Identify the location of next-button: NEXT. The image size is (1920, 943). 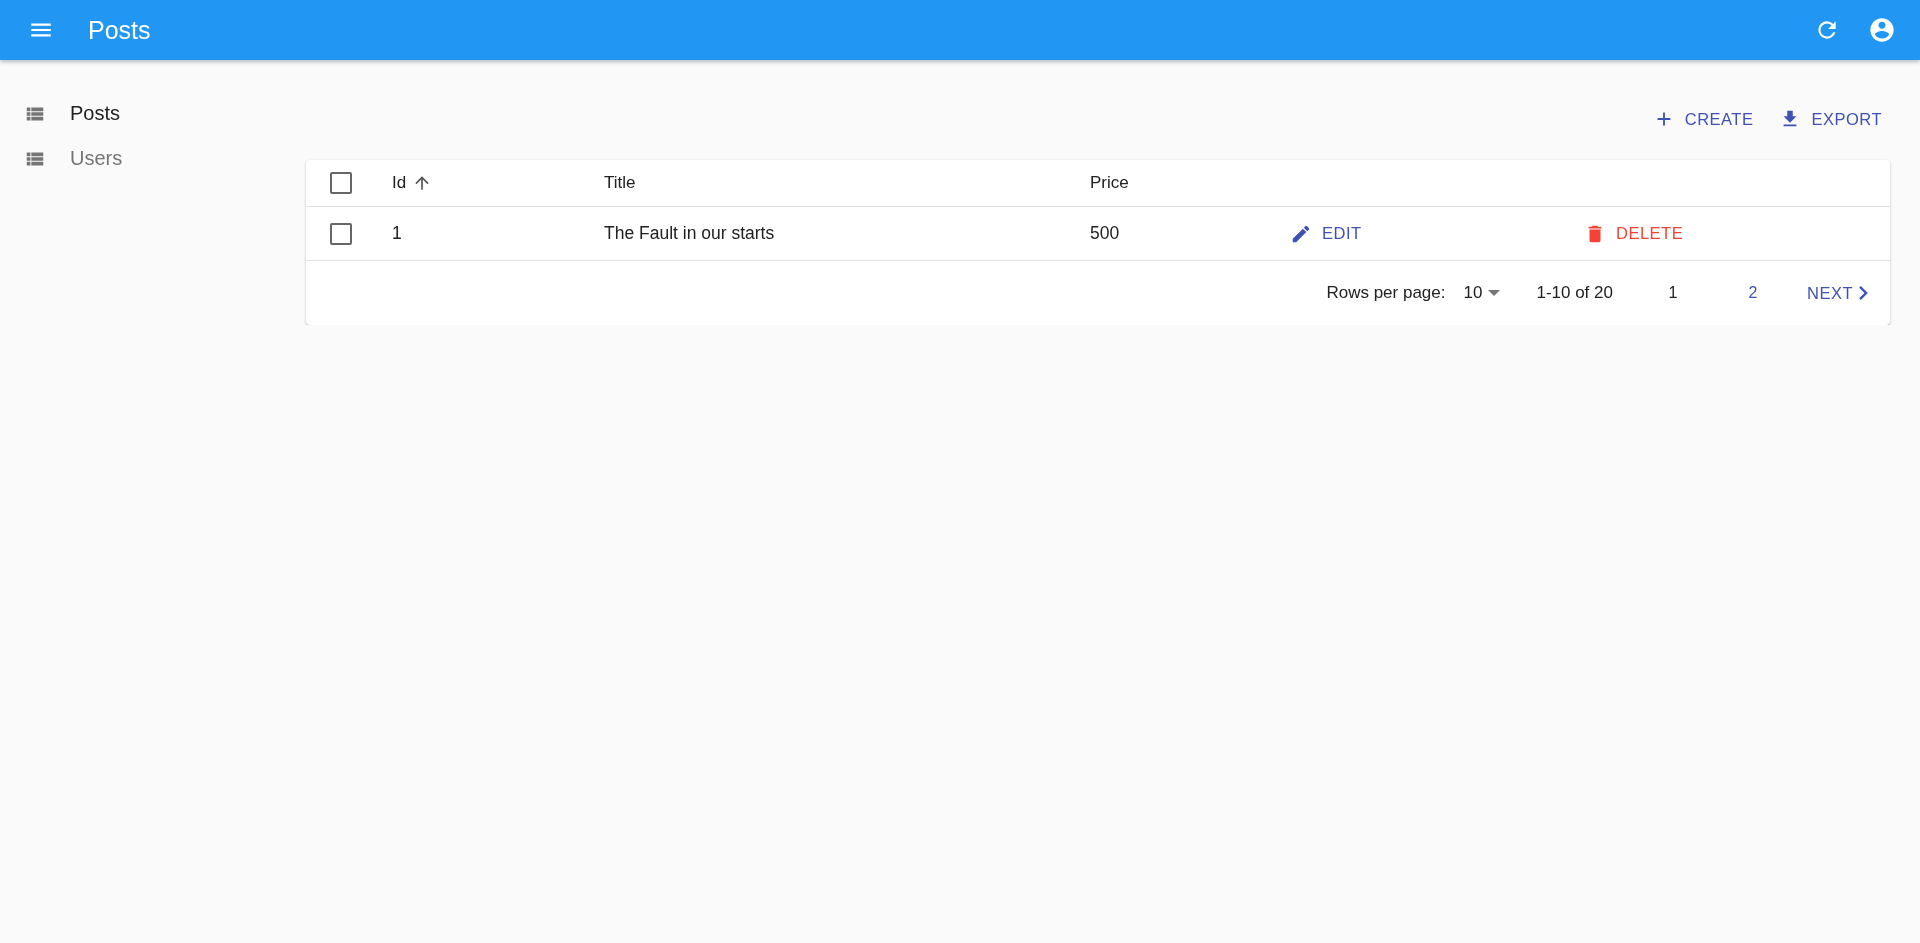
(1837, 293).